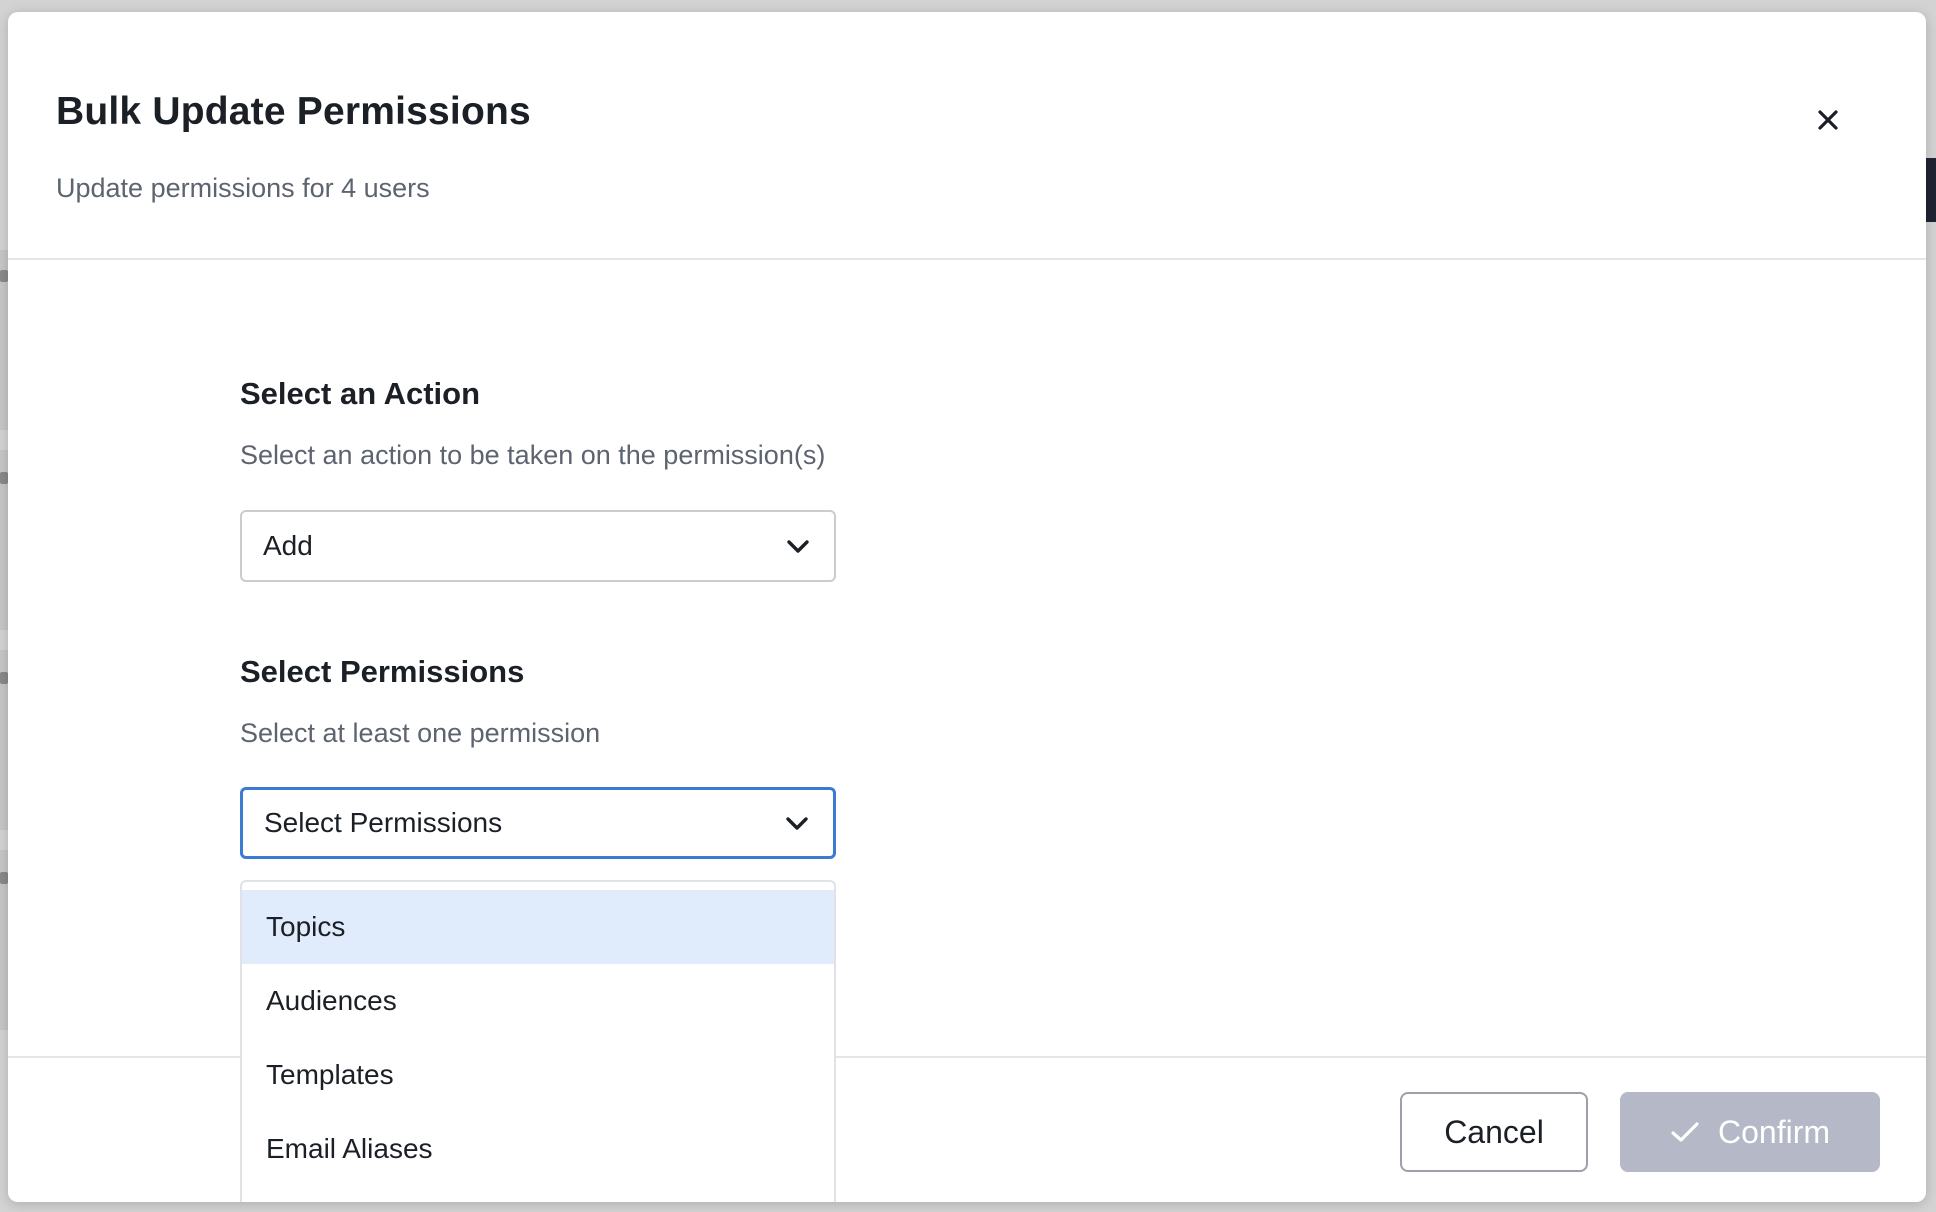 The image size is (1936, 1212). Describe the element at coordinates (1685, 1132) in the screenshot. I see `check-icon` at that location.